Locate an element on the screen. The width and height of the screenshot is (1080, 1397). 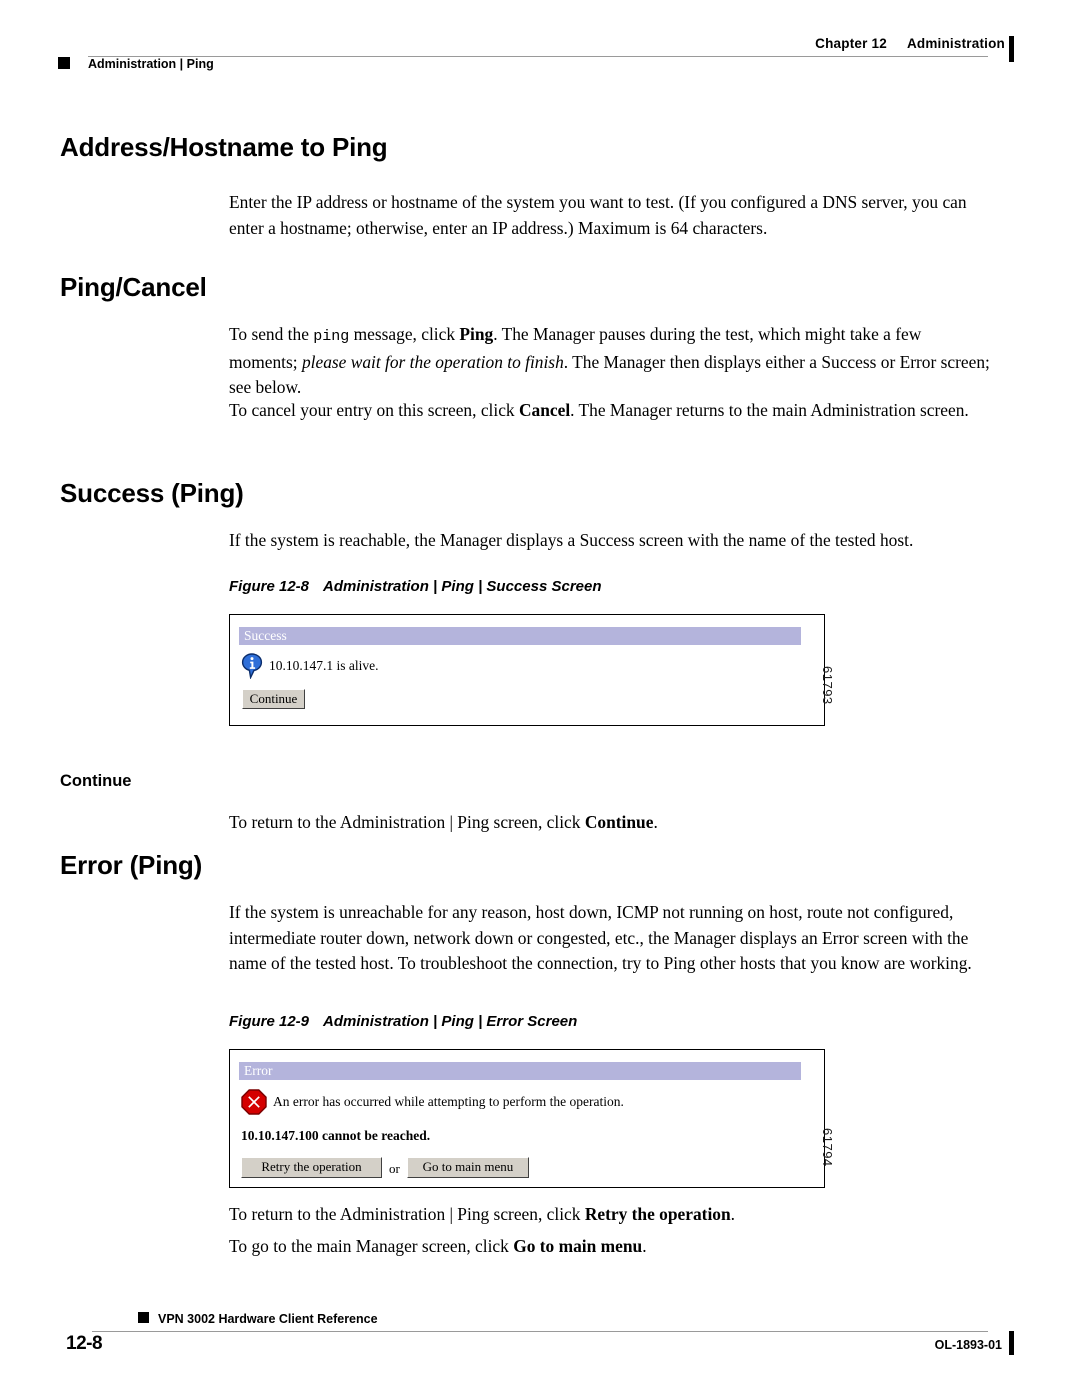
bold-ping: Ping is located at coordinates (476, 334).